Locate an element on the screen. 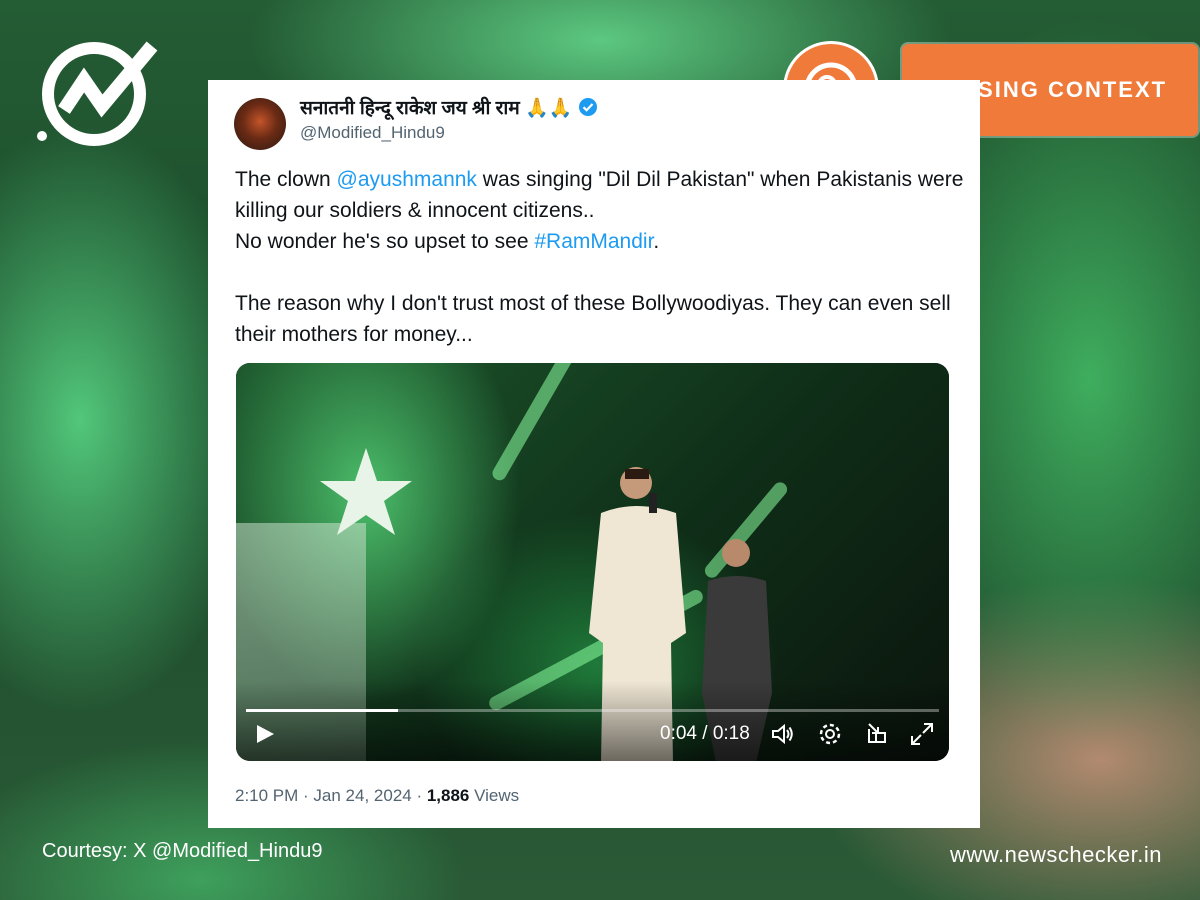 The width and height of the screenshot is (1200, 900). newschecker-logo-icon is located at coordinates (97, 93).